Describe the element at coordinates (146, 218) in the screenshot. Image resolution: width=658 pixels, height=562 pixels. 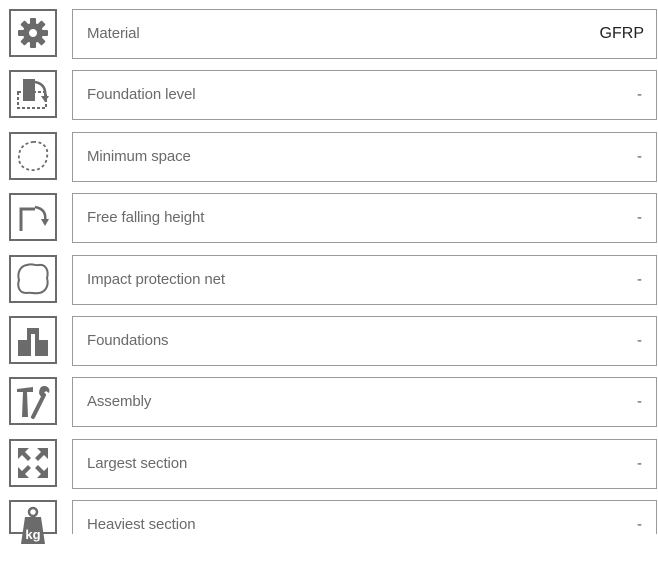
I see `free-falling-height-label: Free falling height` at that location.